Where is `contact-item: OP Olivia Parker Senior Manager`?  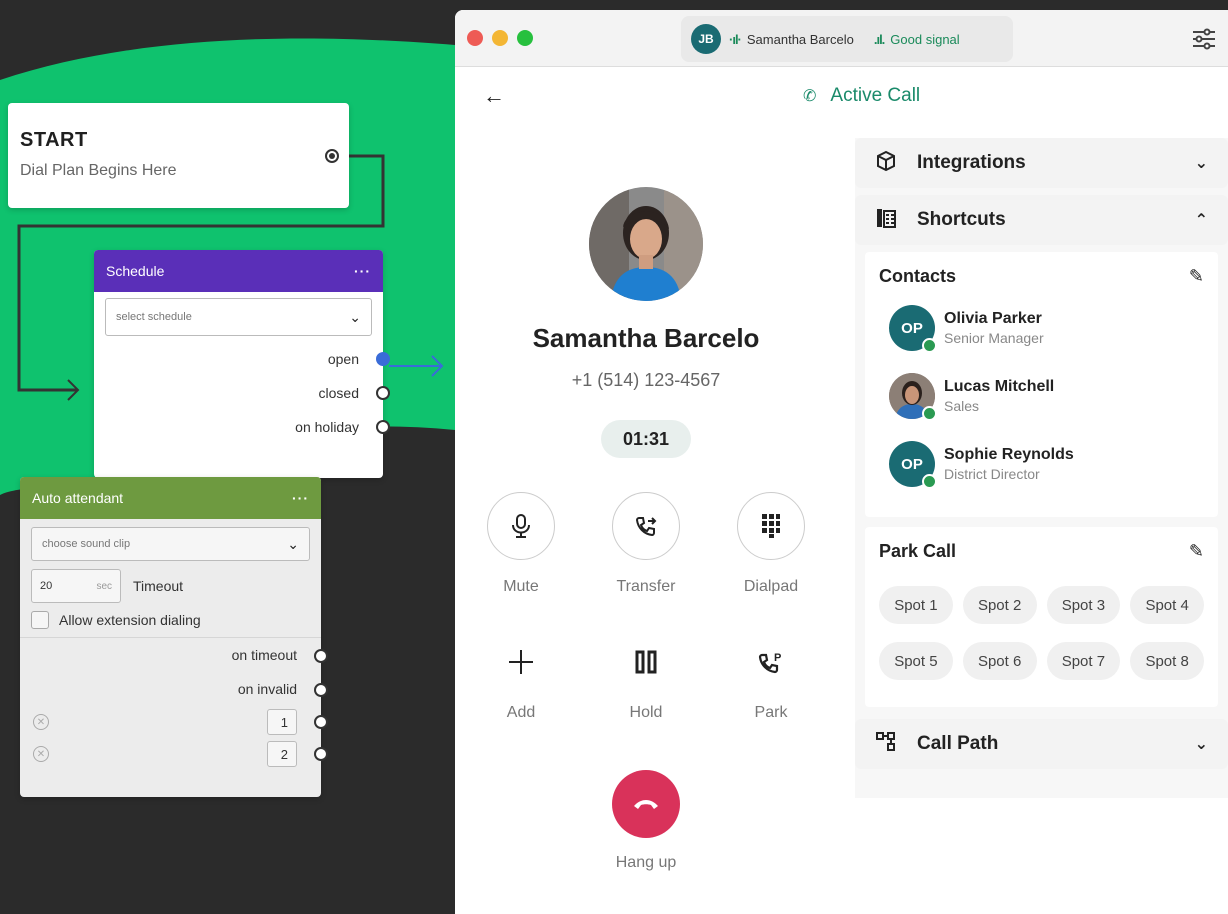 contact-item: OP Olivia Parker Senior Manager is located at coordinates (1046, 328).